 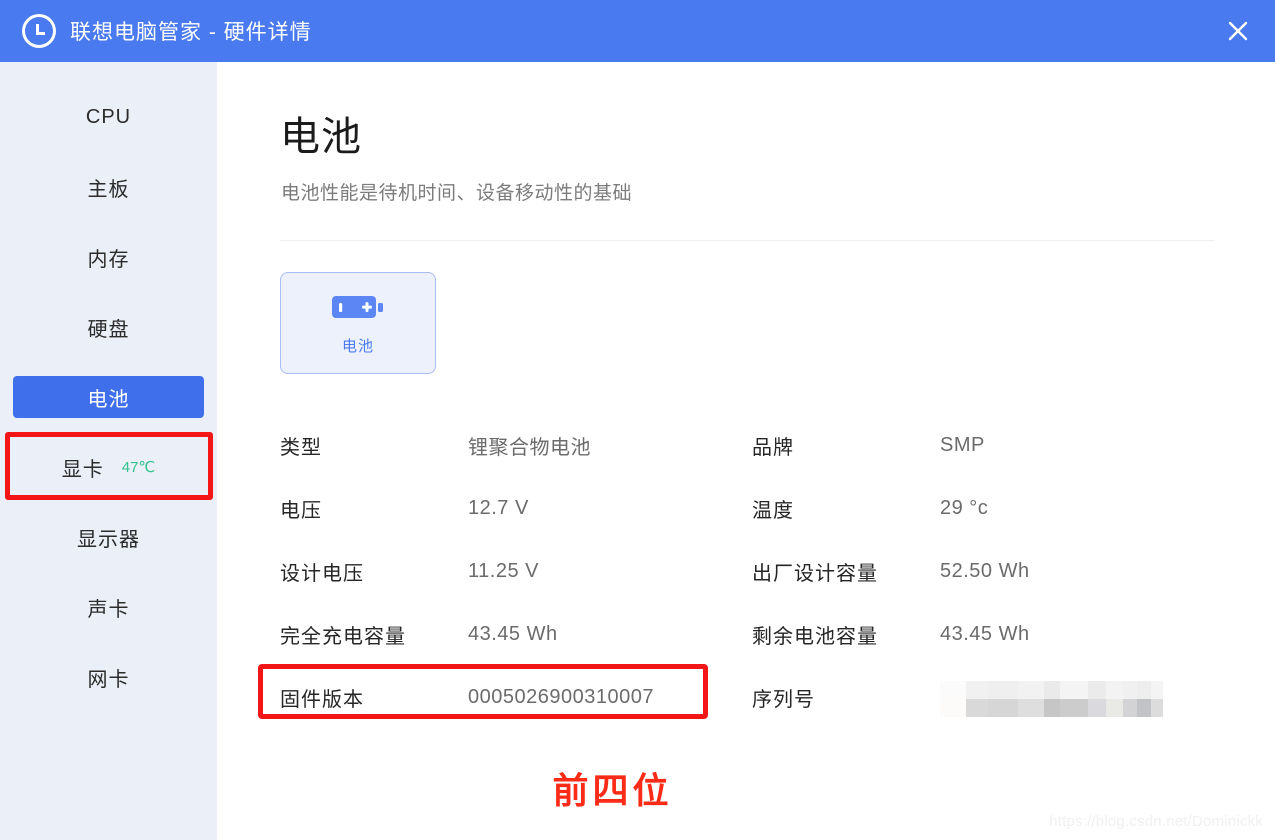 I want to click on spec-label: 电压, so click(x=301, y=511).